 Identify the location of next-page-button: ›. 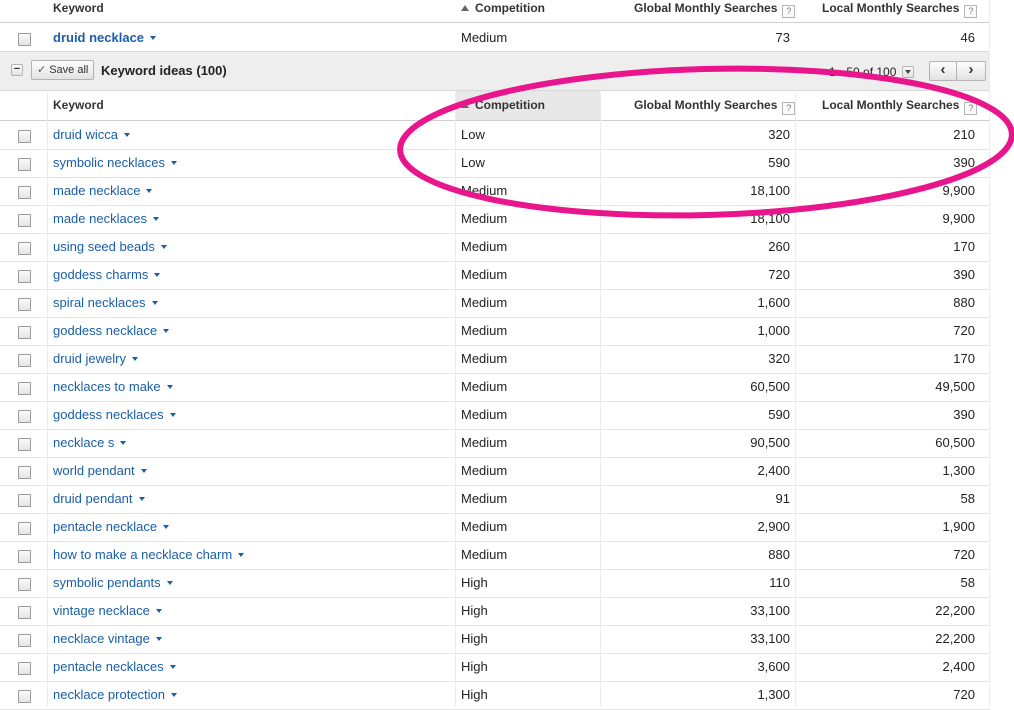
(971, 71).